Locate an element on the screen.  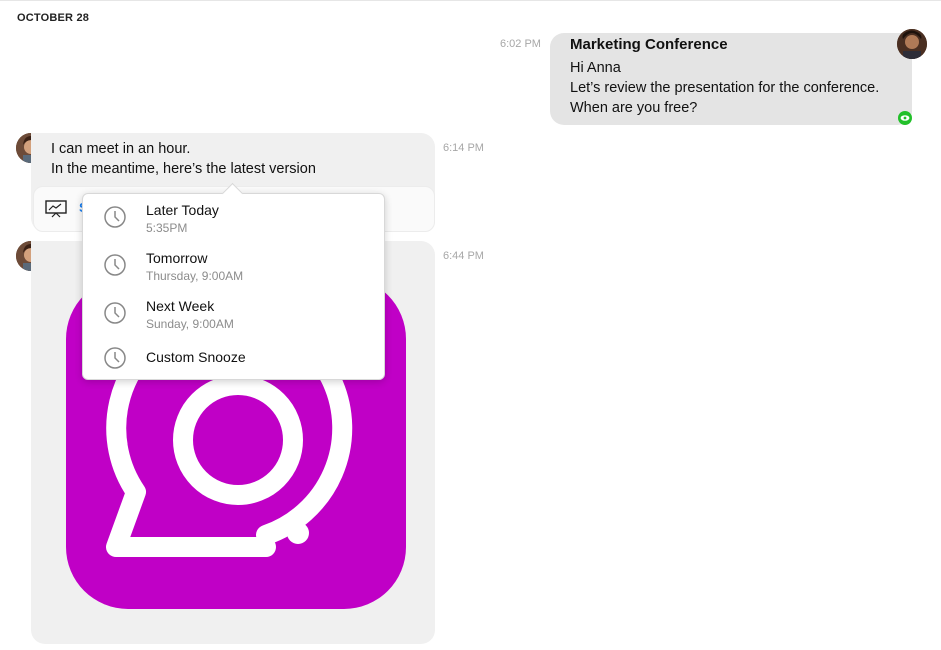
sender-avatar is located at coordinates (912, 44).